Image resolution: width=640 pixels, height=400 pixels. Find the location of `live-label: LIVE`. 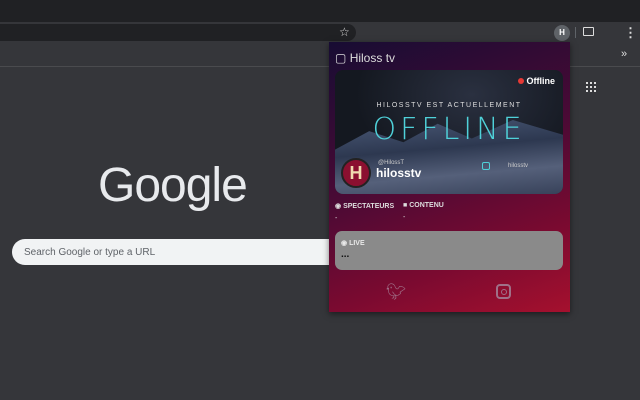

live-label: LIVE is located at coordinates (357, 243).